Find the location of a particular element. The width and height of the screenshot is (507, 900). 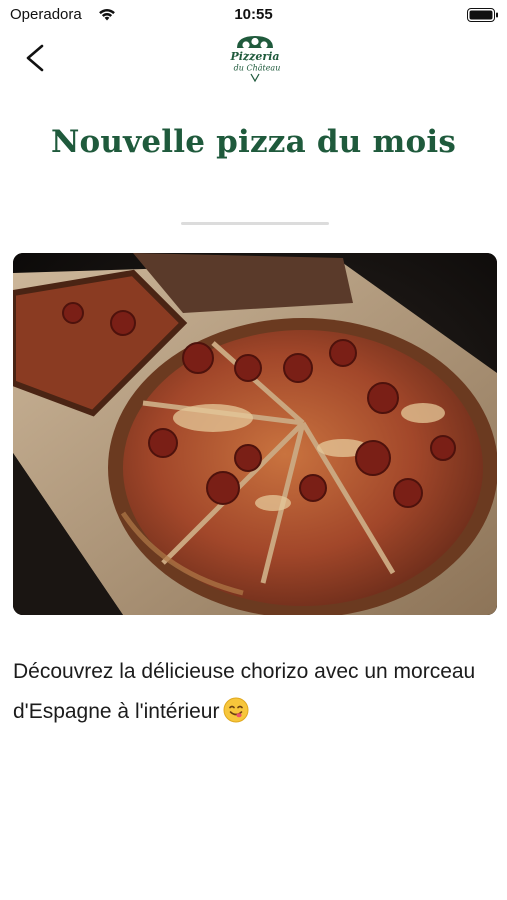

navigation-bar: Pizzeria du Château is located at coordinates (253, 58).